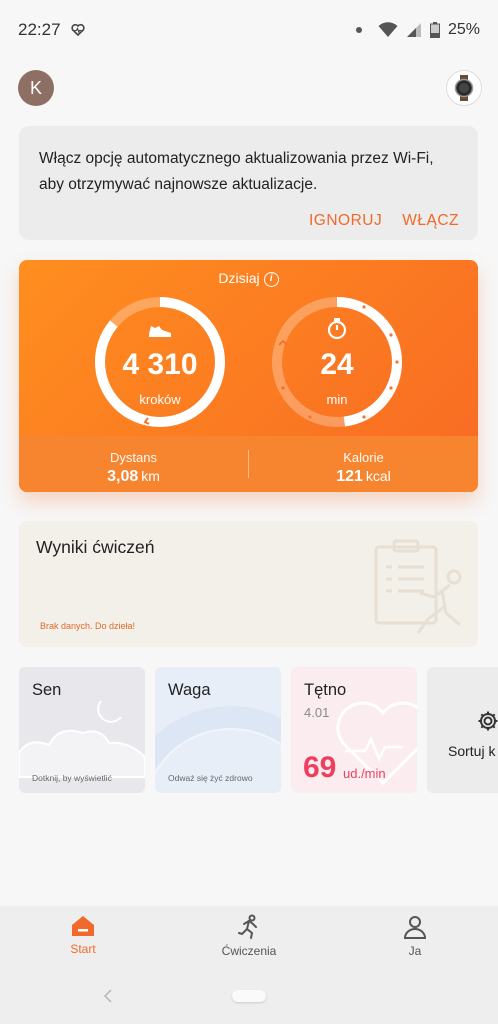 The image size is (498, 1024). Describe the element at coordinates (95, 547) in the screenshot. I see `exercise-title: Wyniki ćwiczeń` at that location.